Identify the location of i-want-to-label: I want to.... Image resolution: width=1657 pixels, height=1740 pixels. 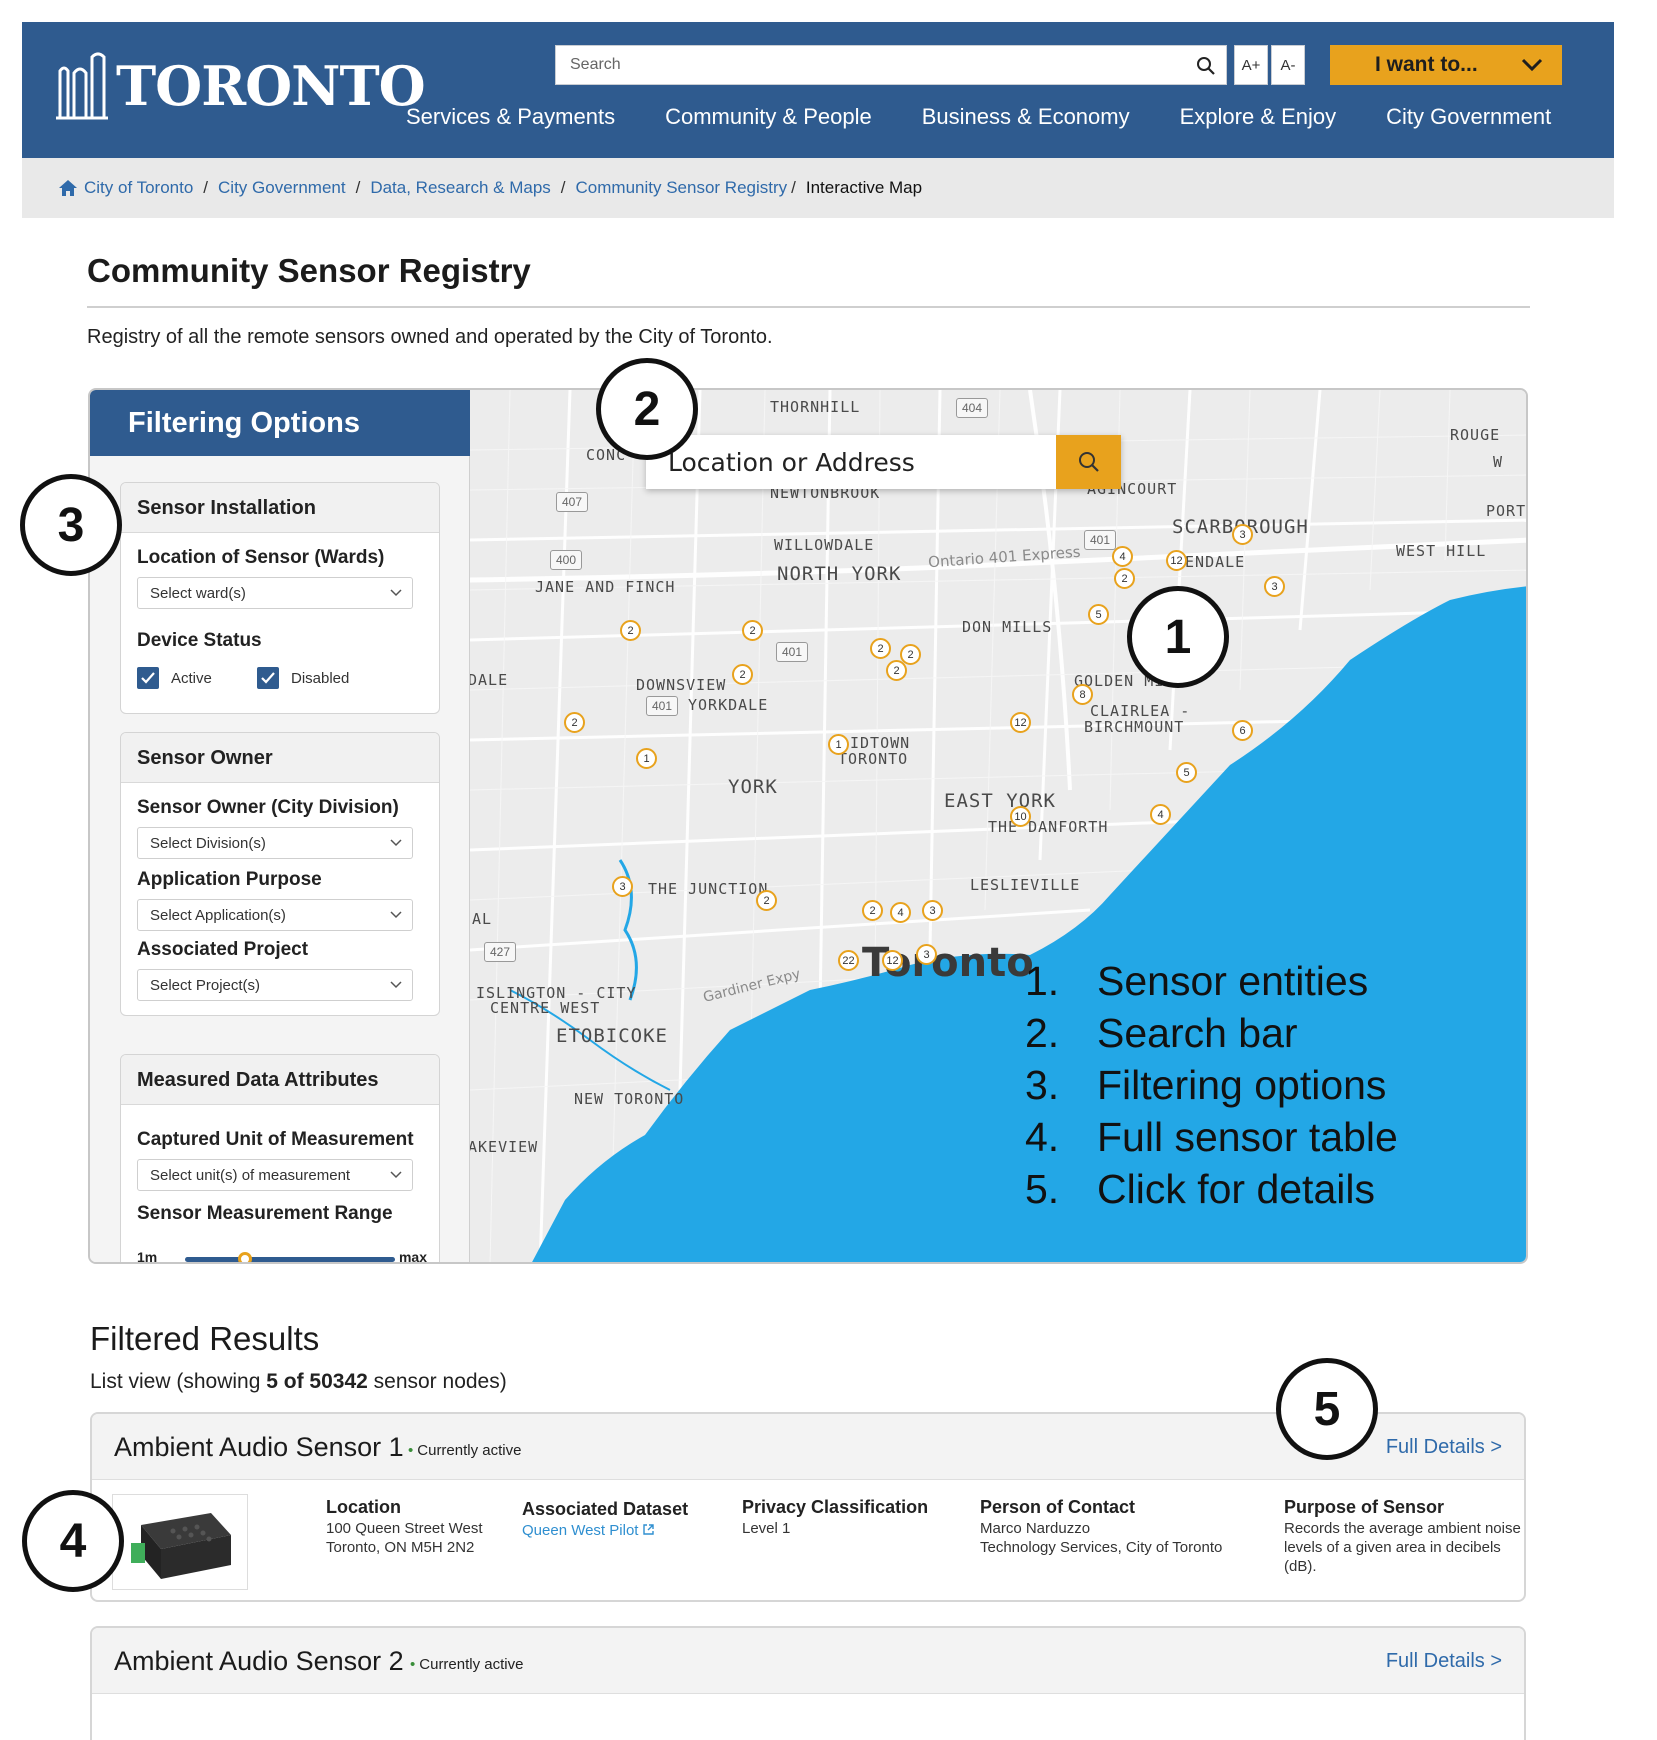
(1426, 64).